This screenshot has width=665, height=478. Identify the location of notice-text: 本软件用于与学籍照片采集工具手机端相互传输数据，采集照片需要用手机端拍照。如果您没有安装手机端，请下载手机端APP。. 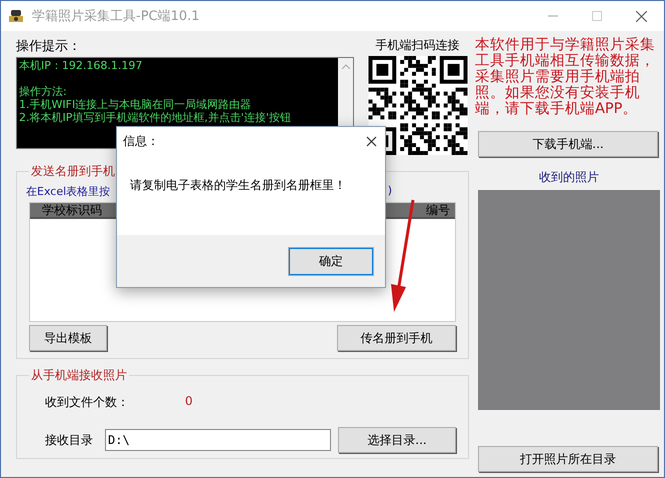
(565, 77).